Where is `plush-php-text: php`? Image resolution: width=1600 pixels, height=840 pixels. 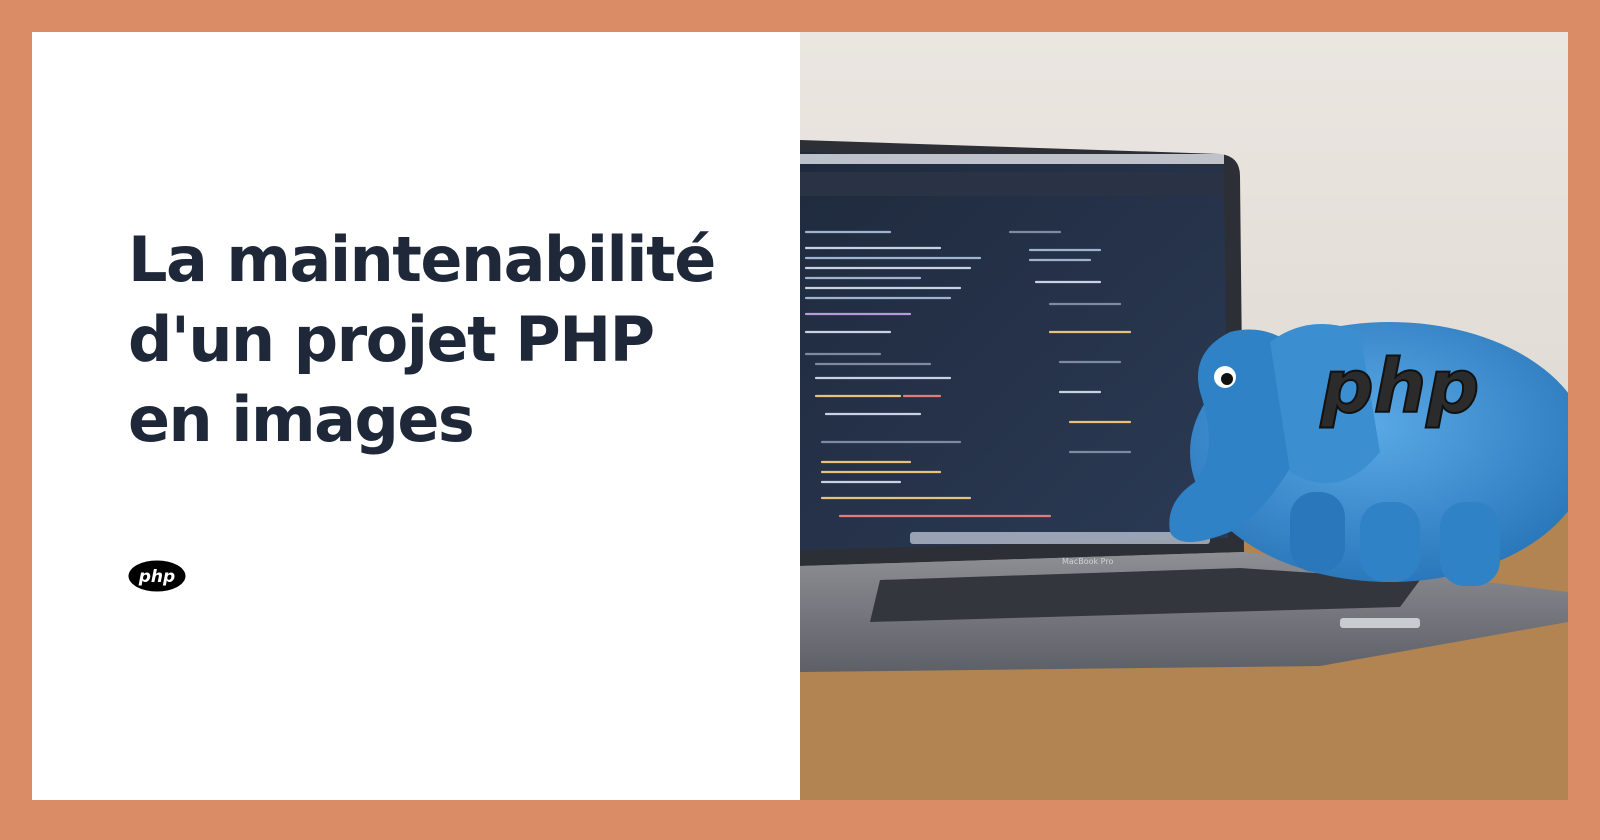 plush-php-text: php is located at coordinates (1400, 387).